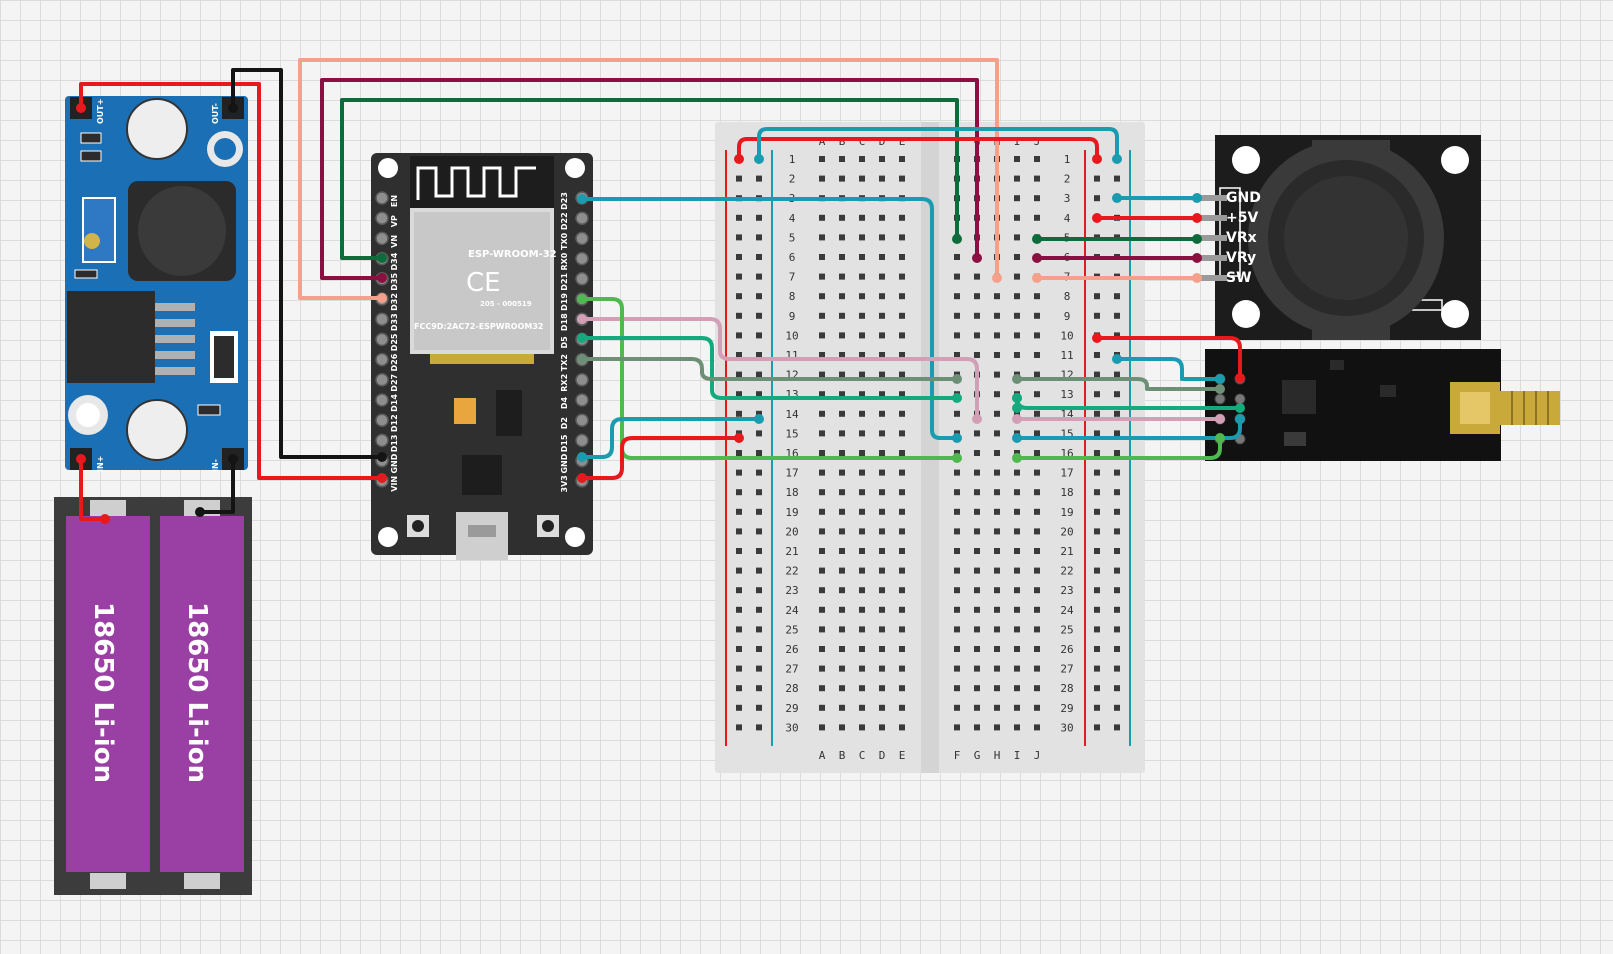 The height and width of the screenshot is (954, 1613). I want to click on joystick-module: GND +5V VRx VRy SW, so click(1339, 237).